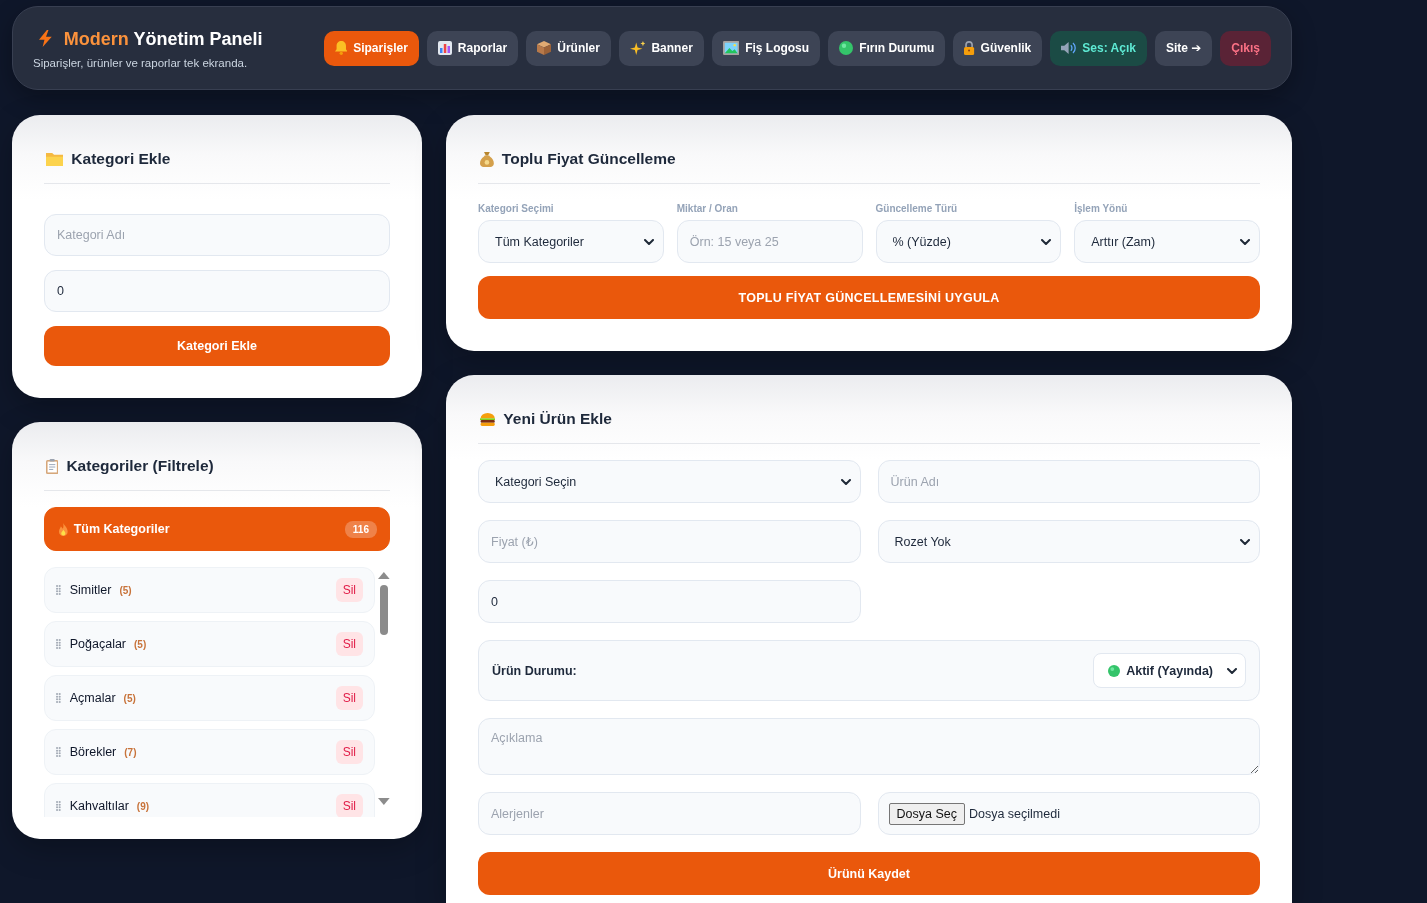 Image resolution: width=1427 pixels, height=903 pixels. I want to click on category-count: (9), so click(143, 806).